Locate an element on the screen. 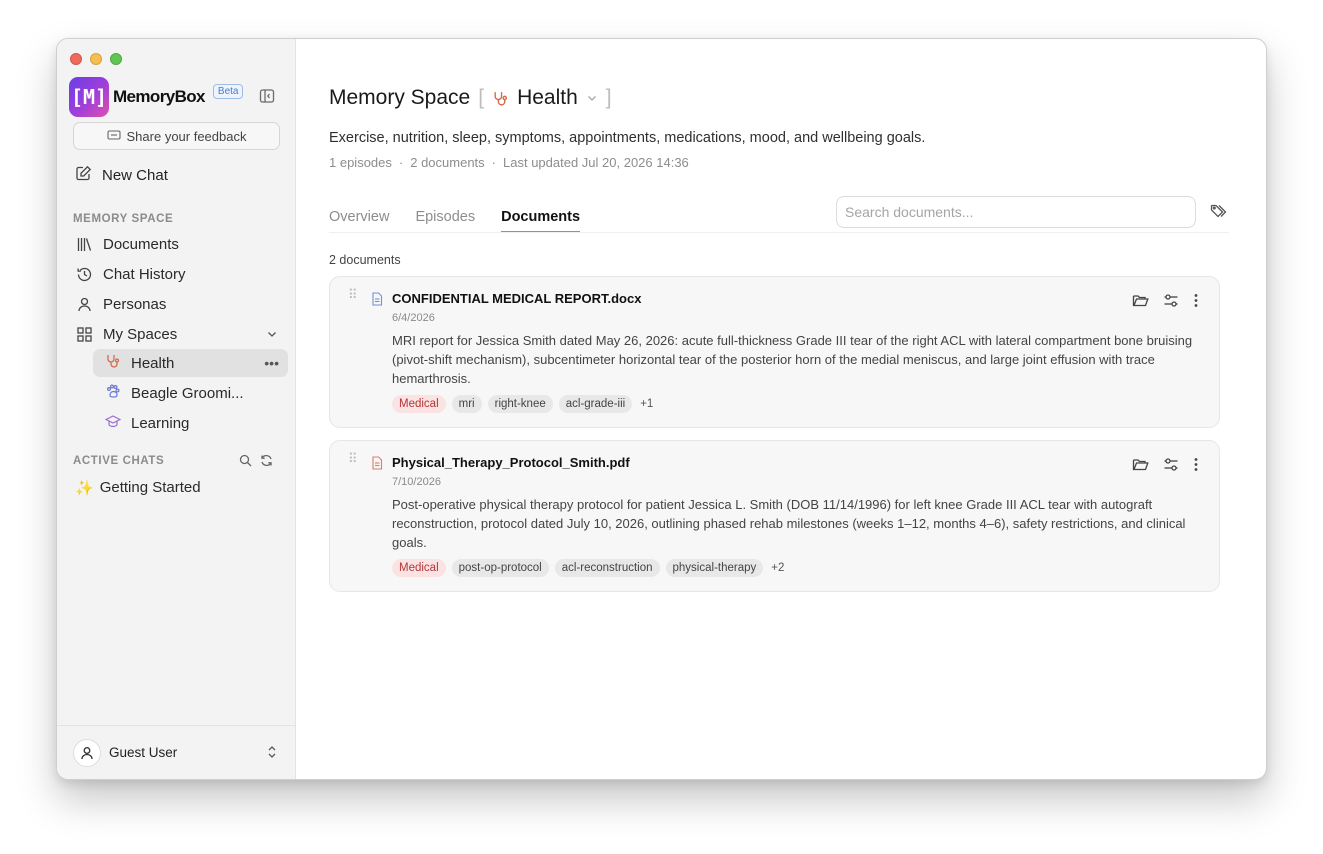 Image resolution: width=1323 pixels, height=854 pixels. bracket-close: ] is located at coordinates (608, 97).